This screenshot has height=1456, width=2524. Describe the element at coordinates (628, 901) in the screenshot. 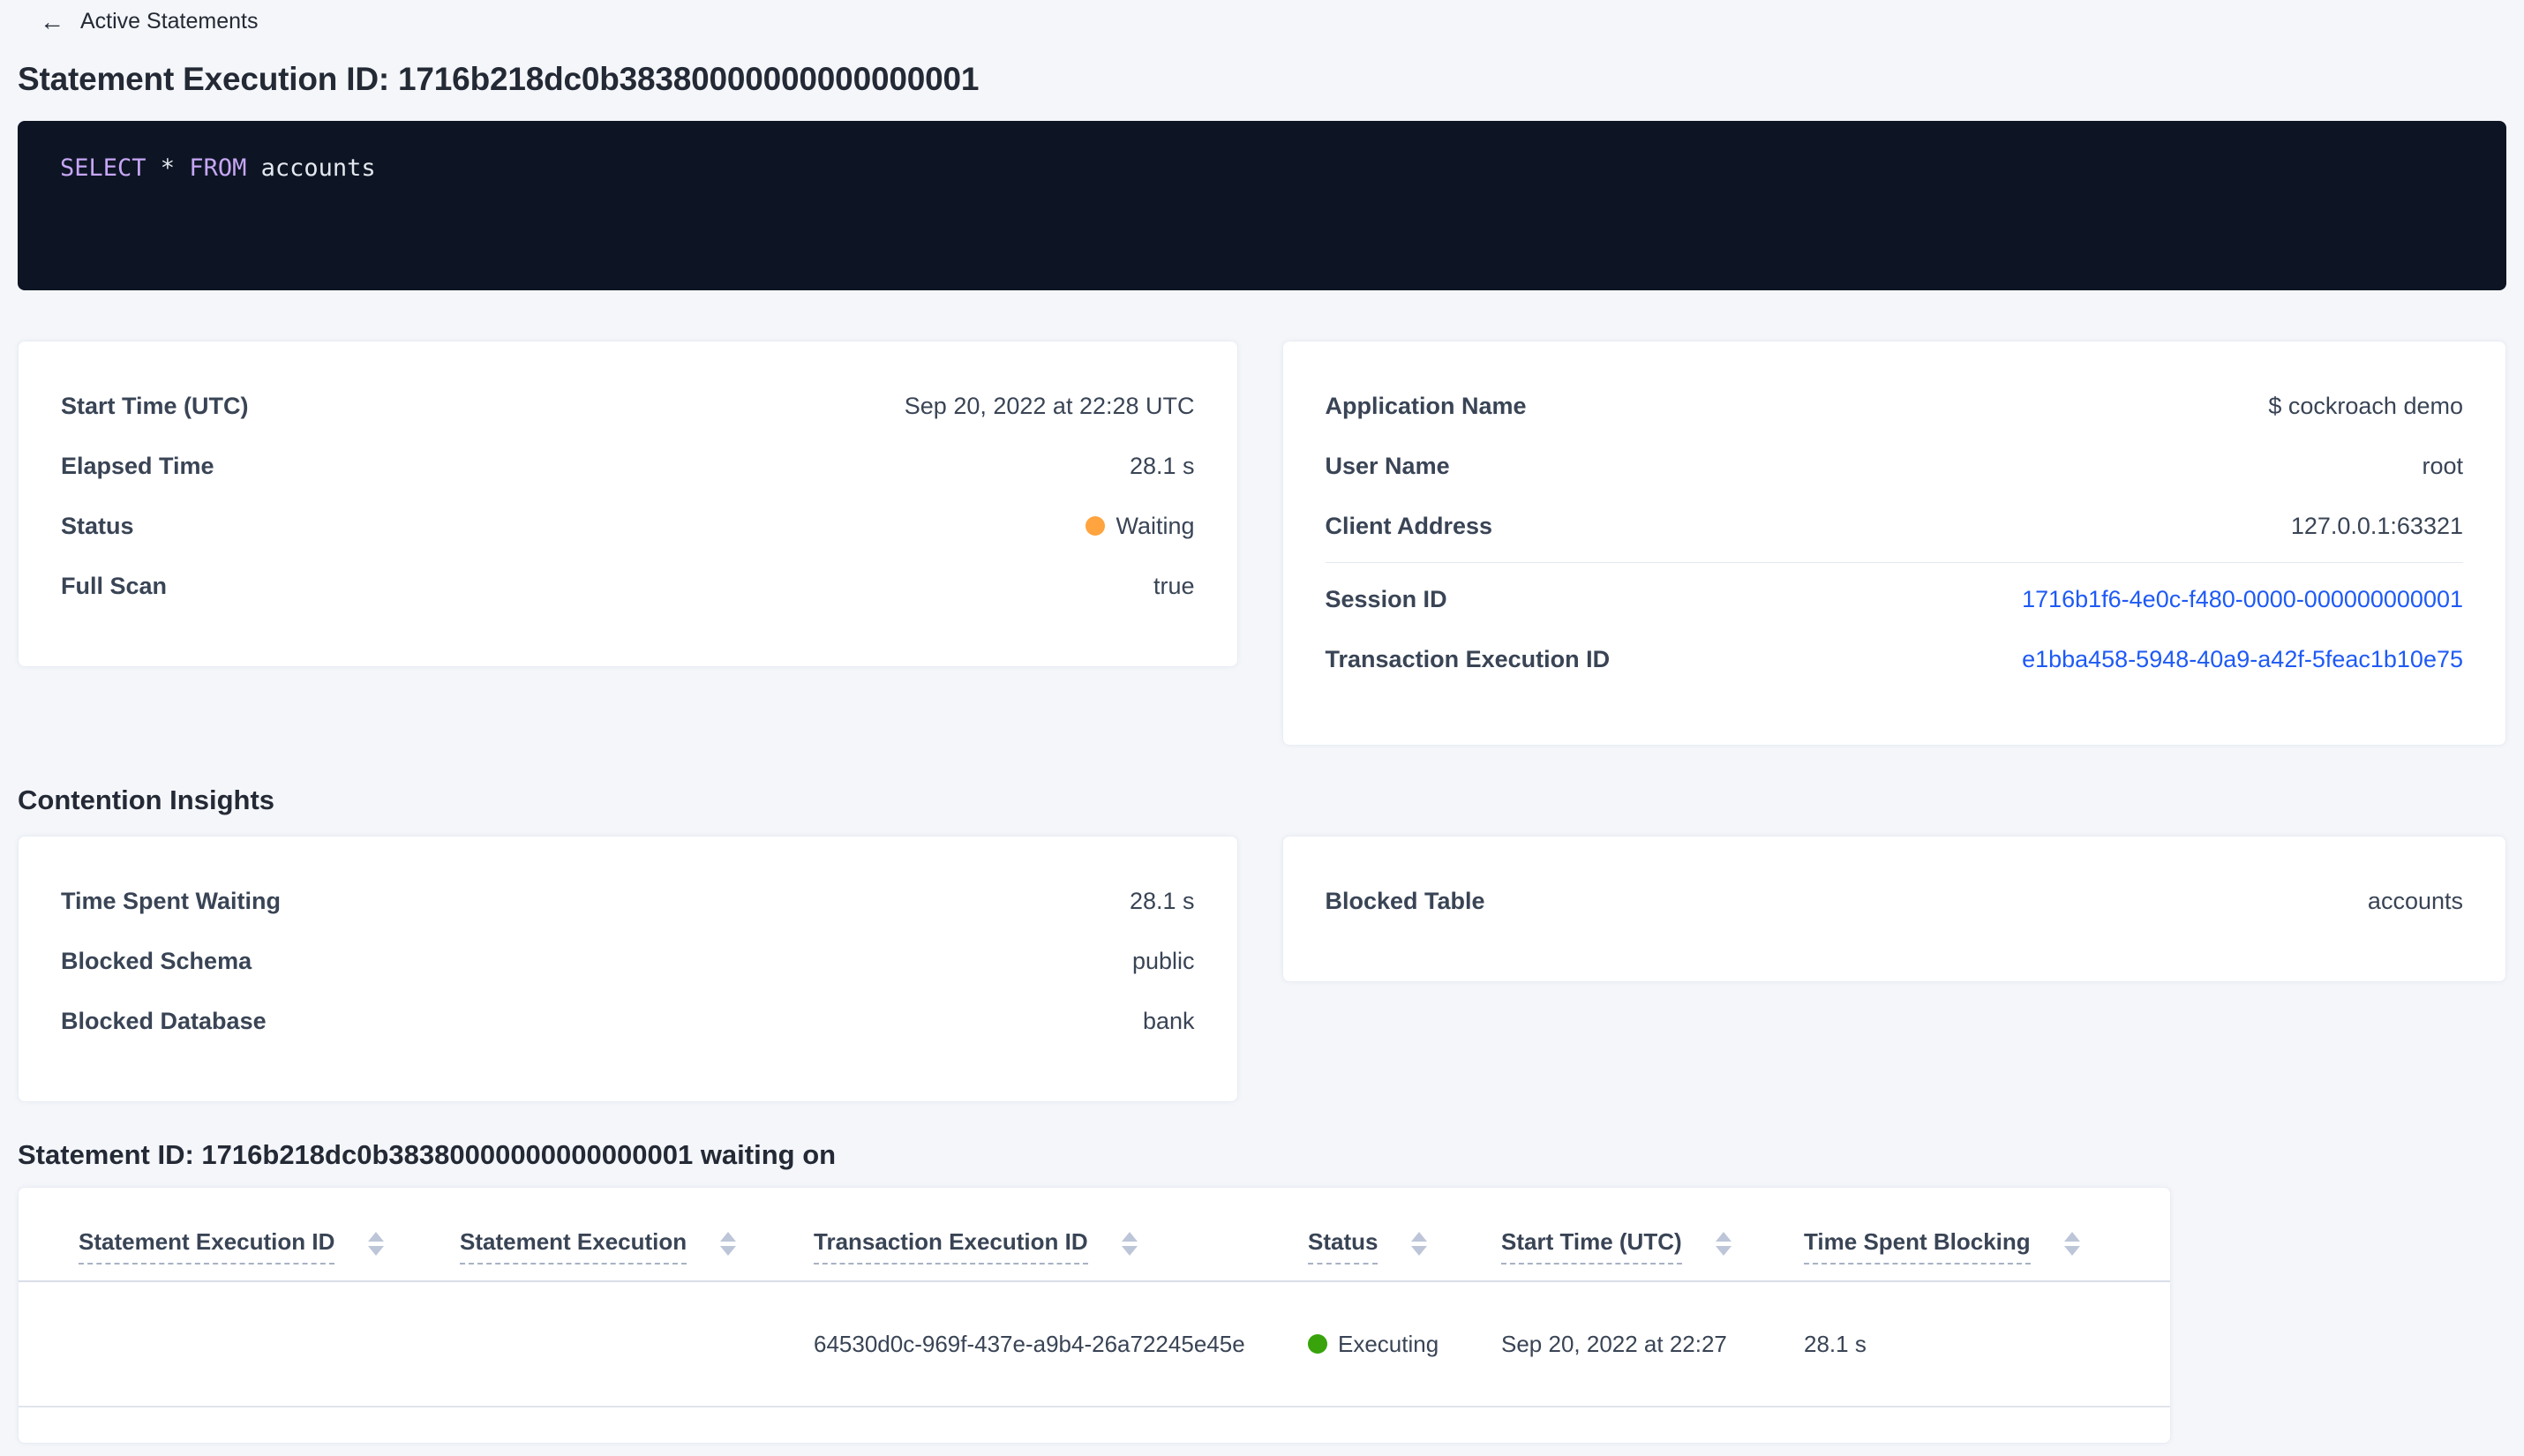

I see `time-spent-waiting-row: Time Spent Waiting 28.1 s` at that location.